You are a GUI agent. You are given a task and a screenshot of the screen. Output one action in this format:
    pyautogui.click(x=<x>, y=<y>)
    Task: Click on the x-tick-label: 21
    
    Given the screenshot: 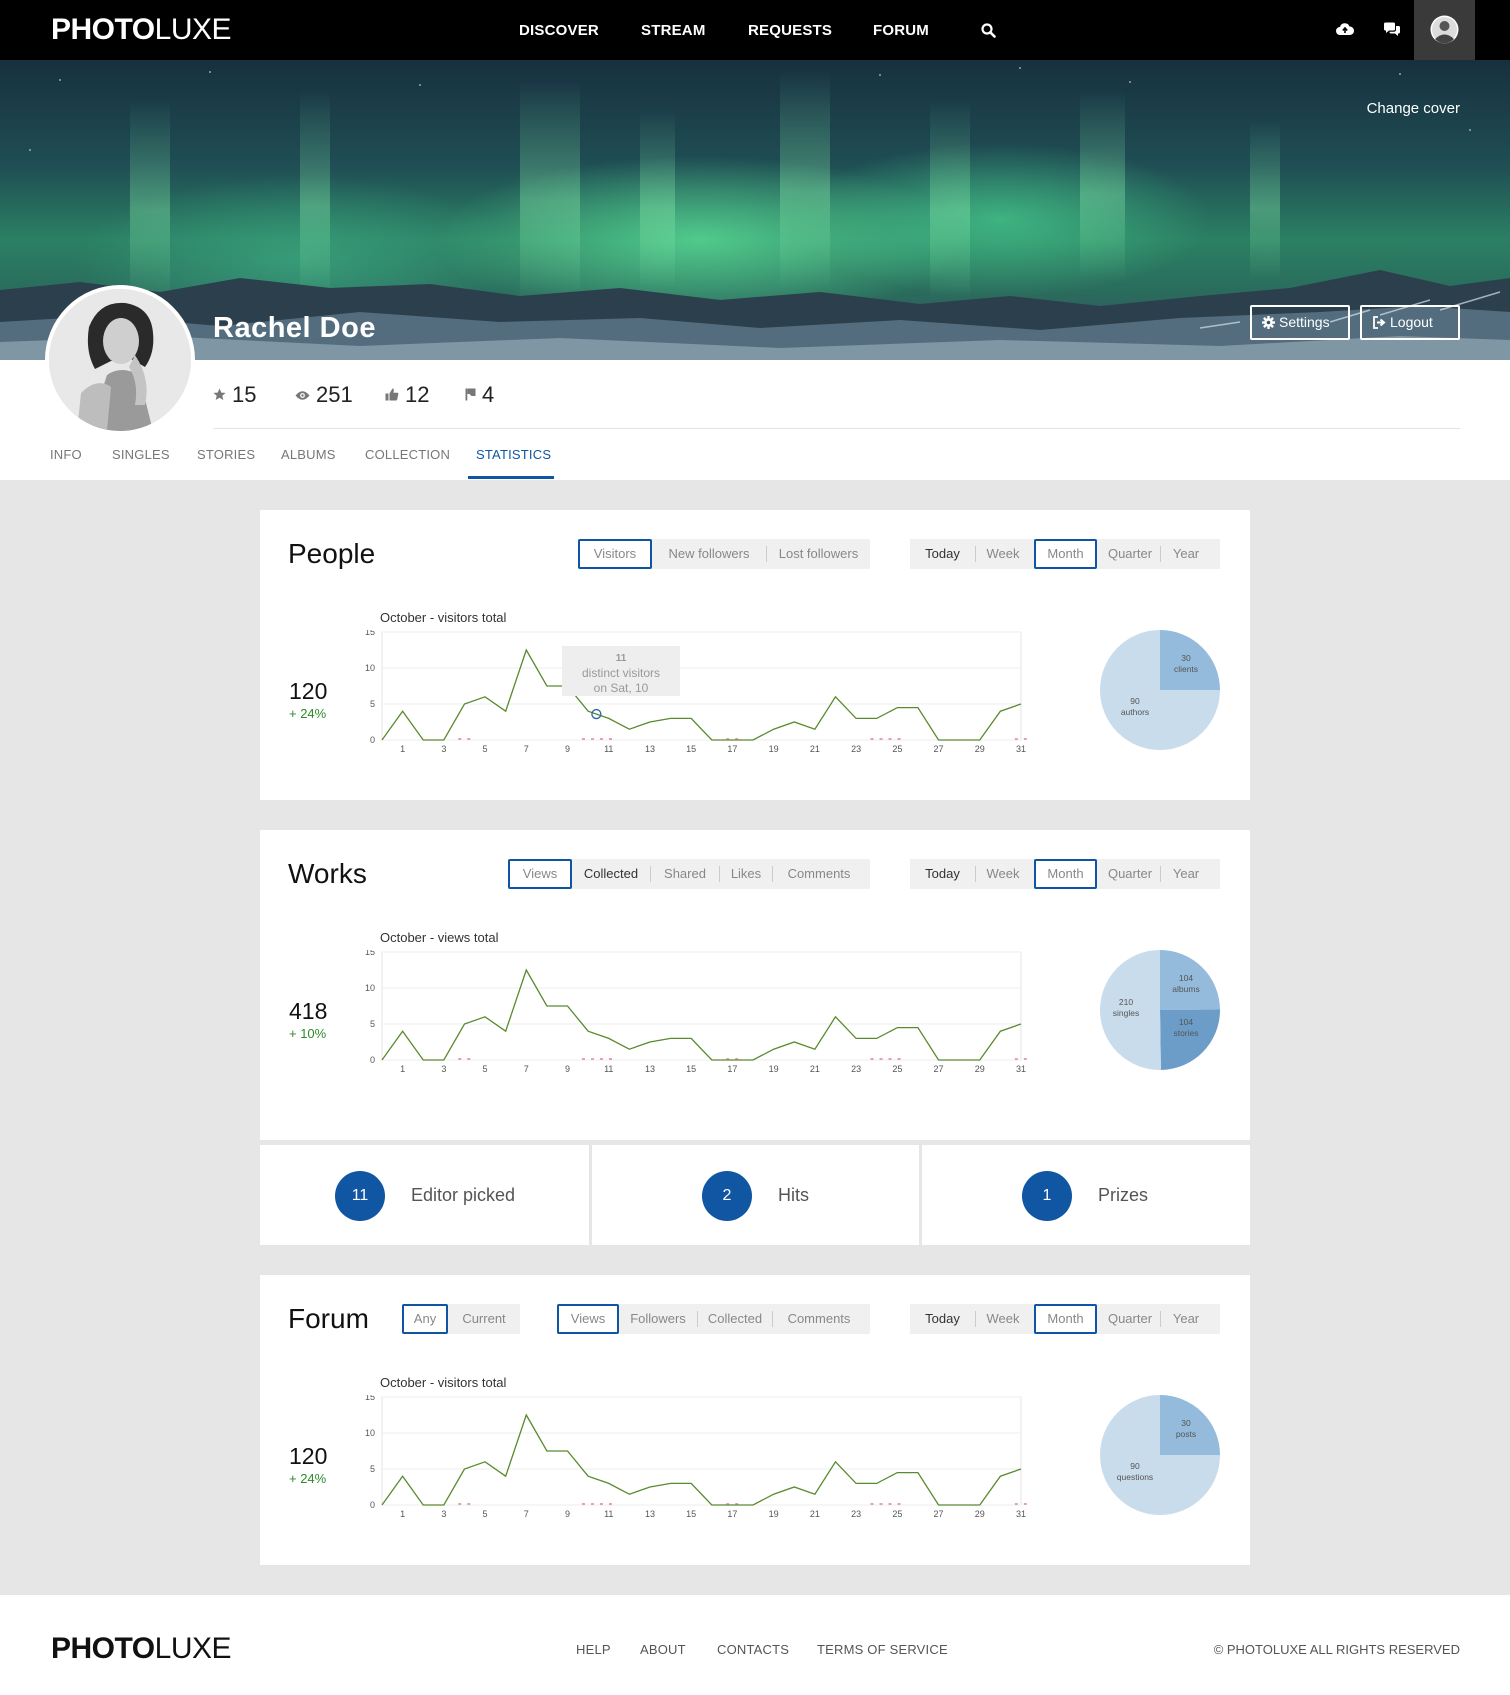 What is the action you would take?
    pyautogui.click(x=815, y=749)
    